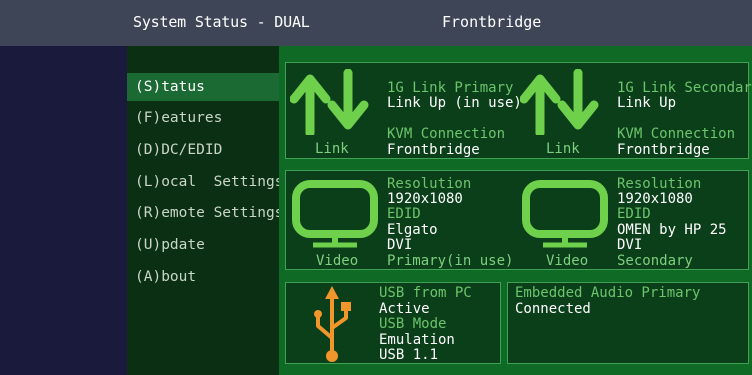 This screenshot has width=752, height=375. What do you see at coordinates (608, 293) in the screenshot?
I see `audio-label: Embedded Audio Primary` at bounding box center [608, 293].